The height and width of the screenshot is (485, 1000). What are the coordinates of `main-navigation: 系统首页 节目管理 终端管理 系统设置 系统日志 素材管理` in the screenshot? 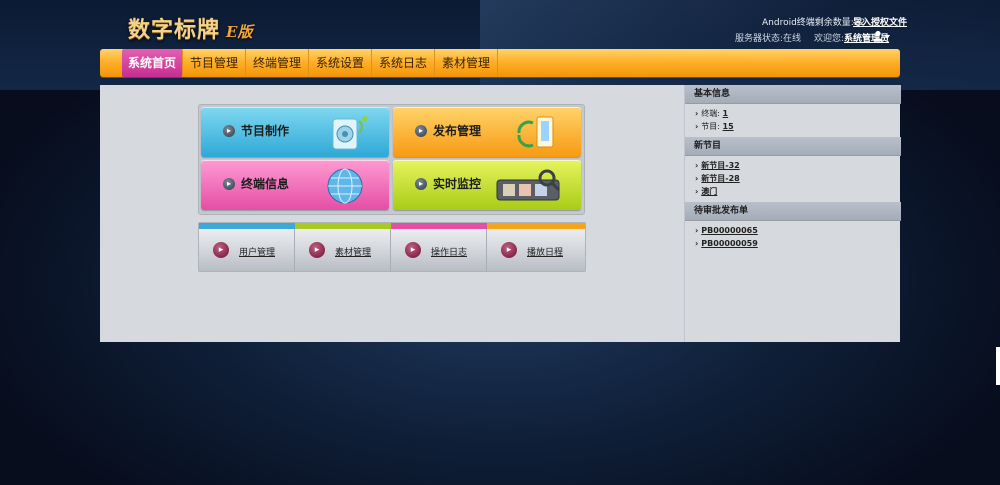 It's located at (500, 63).